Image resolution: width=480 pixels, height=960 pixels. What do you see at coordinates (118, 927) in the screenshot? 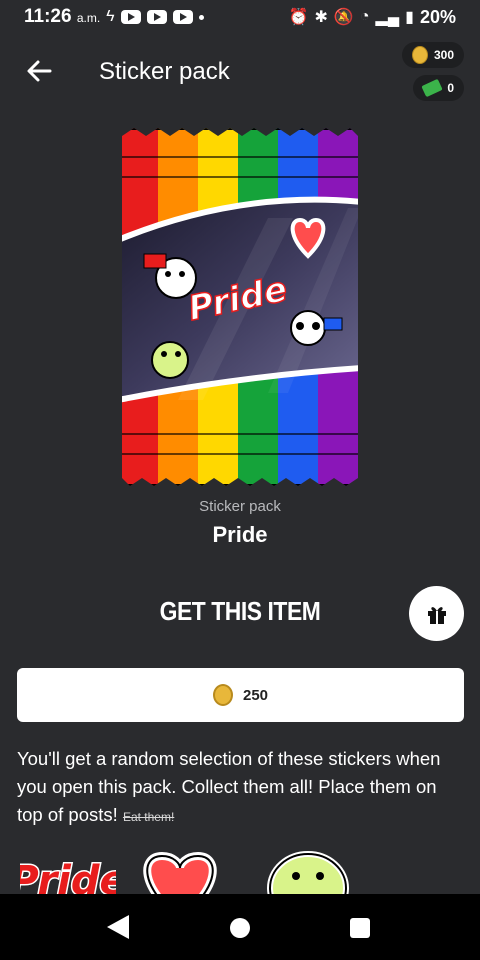
I see `nav-back-button` at bounding box center [118, 927].